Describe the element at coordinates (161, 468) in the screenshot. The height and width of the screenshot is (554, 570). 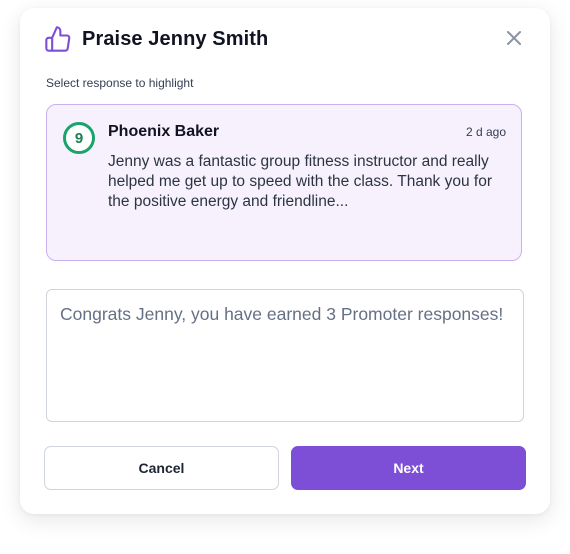
I see `cancel-button: Cancel` at that location.